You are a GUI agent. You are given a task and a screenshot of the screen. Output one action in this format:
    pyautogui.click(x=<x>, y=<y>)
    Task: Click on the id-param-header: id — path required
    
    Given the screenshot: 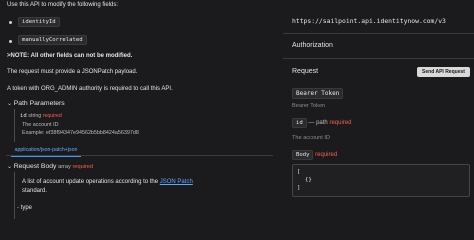 What is the action you would take?
    pyautogui.click(x=322, y=123)
    